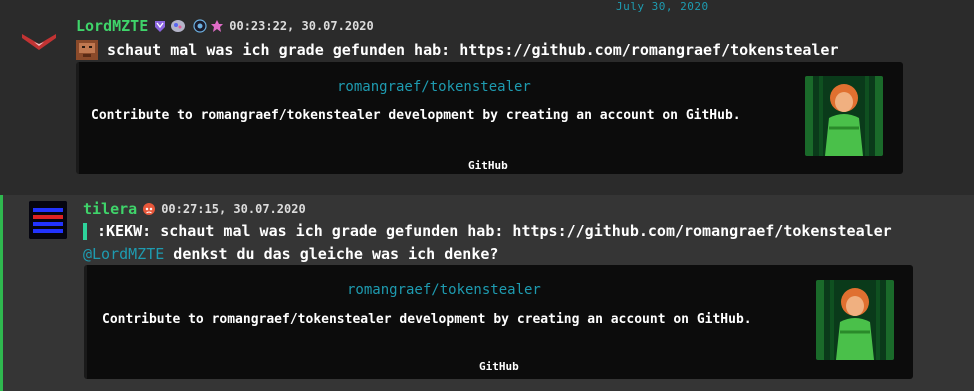 The width and height of the screenshot is (974, 391). Describe the element at coordinates (110, 209) in the screenshot. I see `username: tilera` at that location.